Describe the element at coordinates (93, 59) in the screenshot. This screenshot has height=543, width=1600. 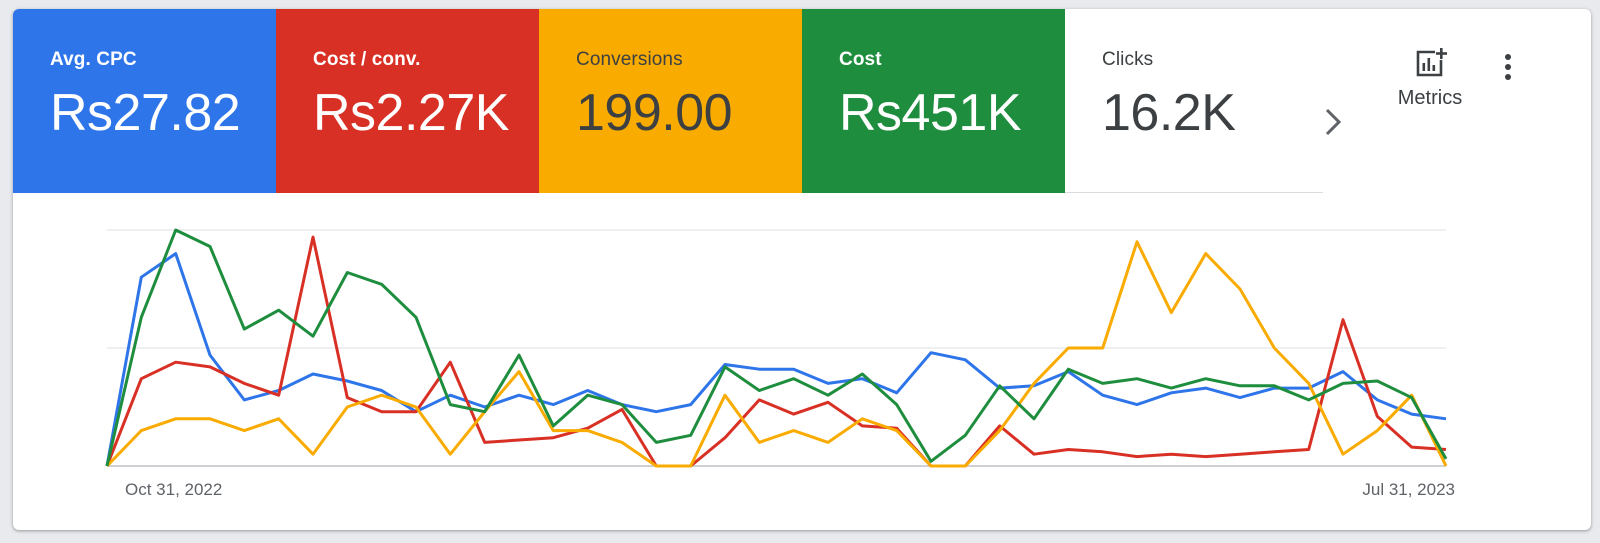
I see `scorecard-label: Avg. CPC` at that location.